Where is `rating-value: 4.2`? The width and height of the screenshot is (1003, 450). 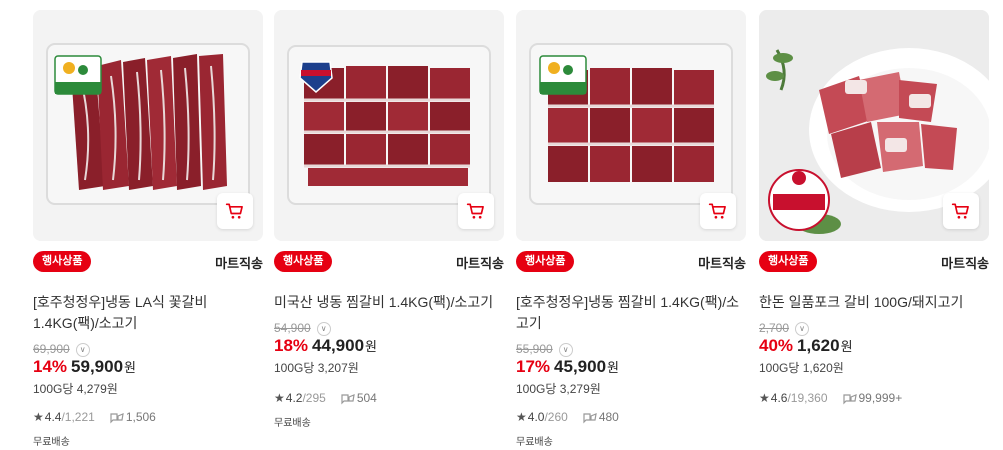 rating-value: 4.2 is located at coordinates (294, 398).